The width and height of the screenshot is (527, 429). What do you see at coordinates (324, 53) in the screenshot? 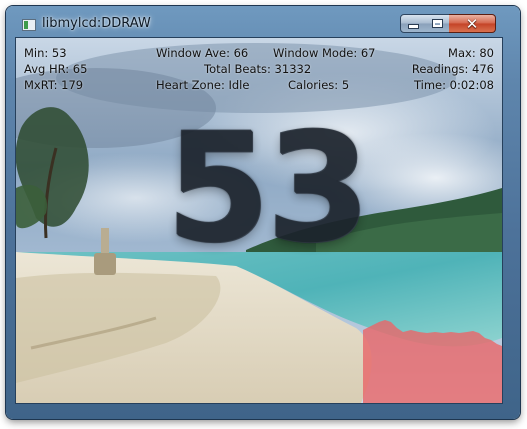
I see `stat-window-mode: Window Mode: 67` at bounding box center [324, 53].